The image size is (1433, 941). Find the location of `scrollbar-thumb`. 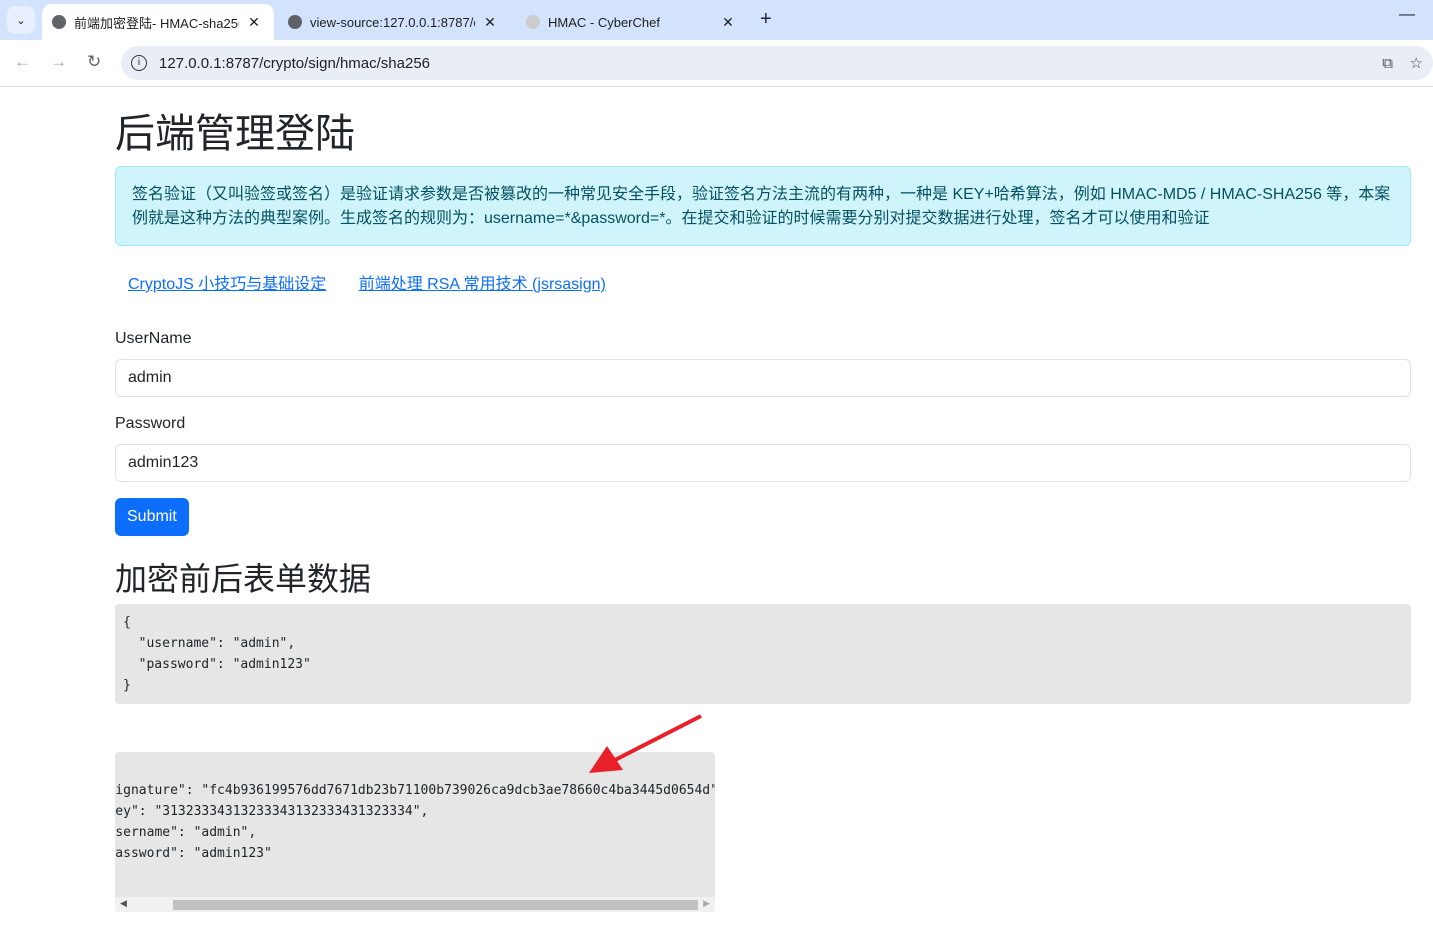

scrollbar-thumb is located at coordinates (435, 905).